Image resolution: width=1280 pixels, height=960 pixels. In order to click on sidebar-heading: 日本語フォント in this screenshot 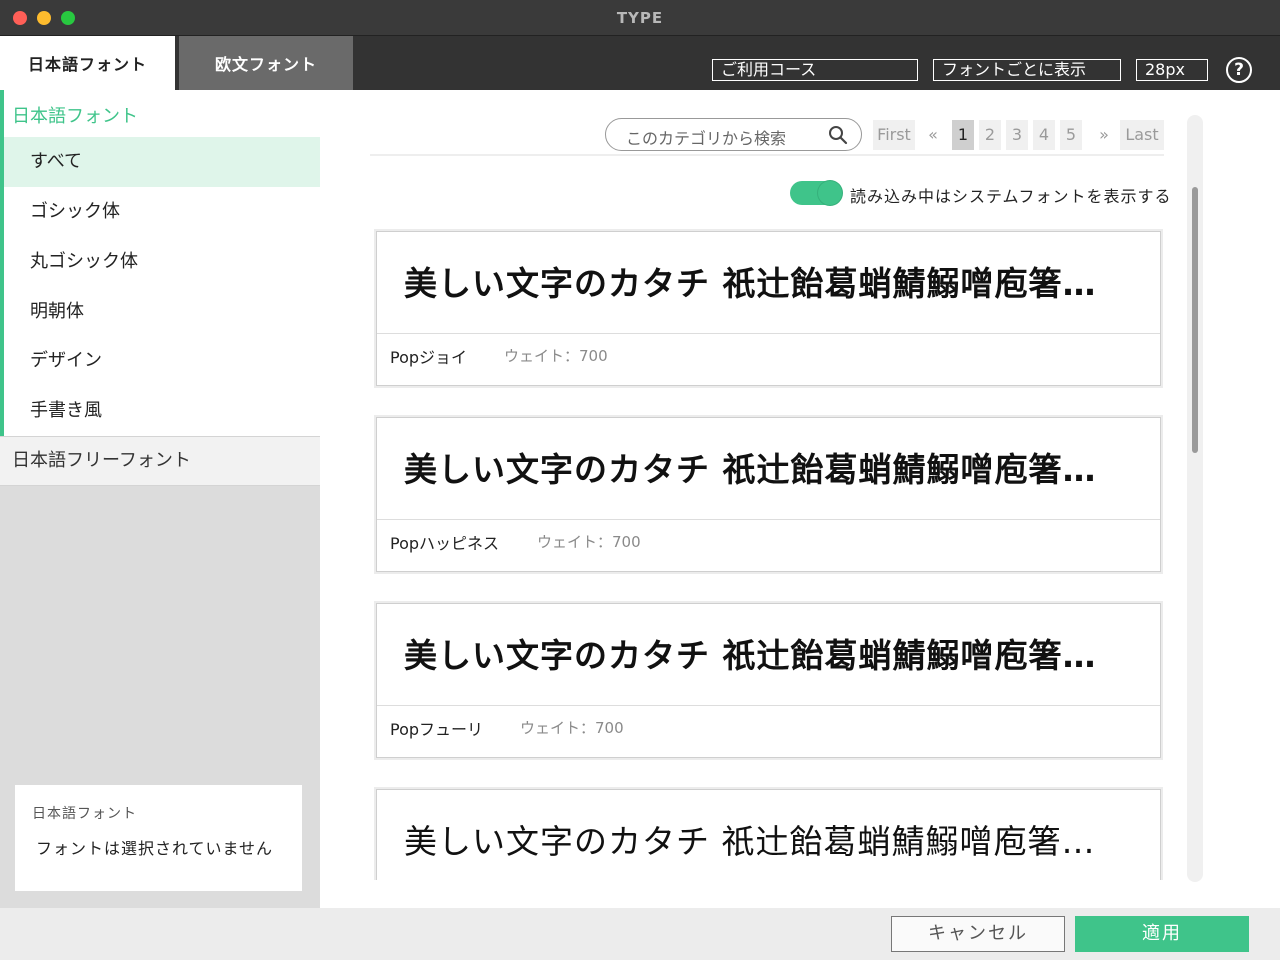, I will do `click(75, 115)`.